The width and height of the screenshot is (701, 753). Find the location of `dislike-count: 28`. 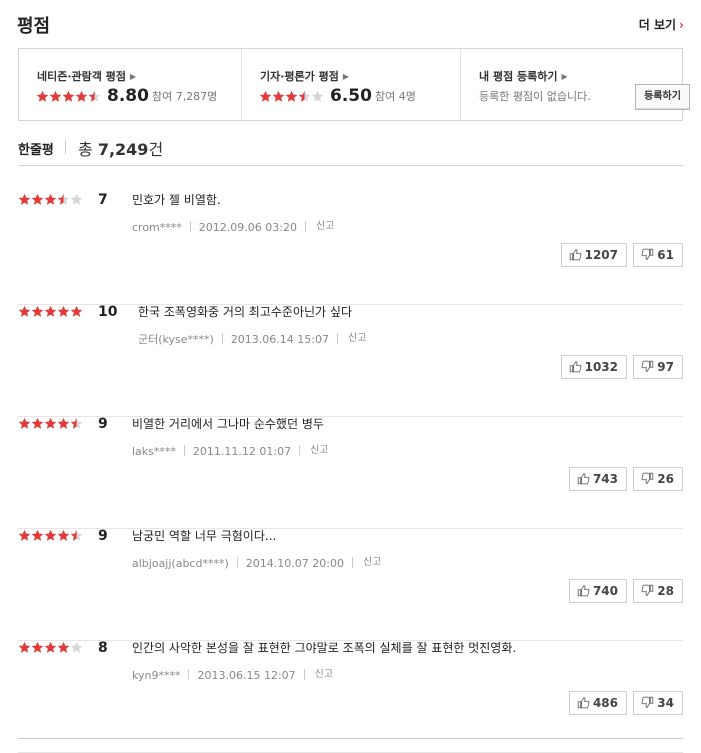

dislike-count: 28 is located at coordinates (665, 591).